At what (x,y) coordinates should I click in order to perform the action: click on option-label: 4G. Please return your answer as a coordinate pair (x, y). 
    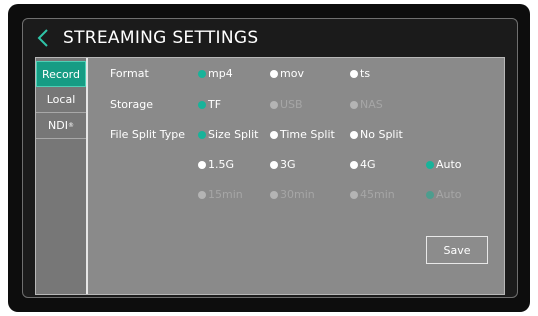
    Looking at the image, I should click on (368, 164).